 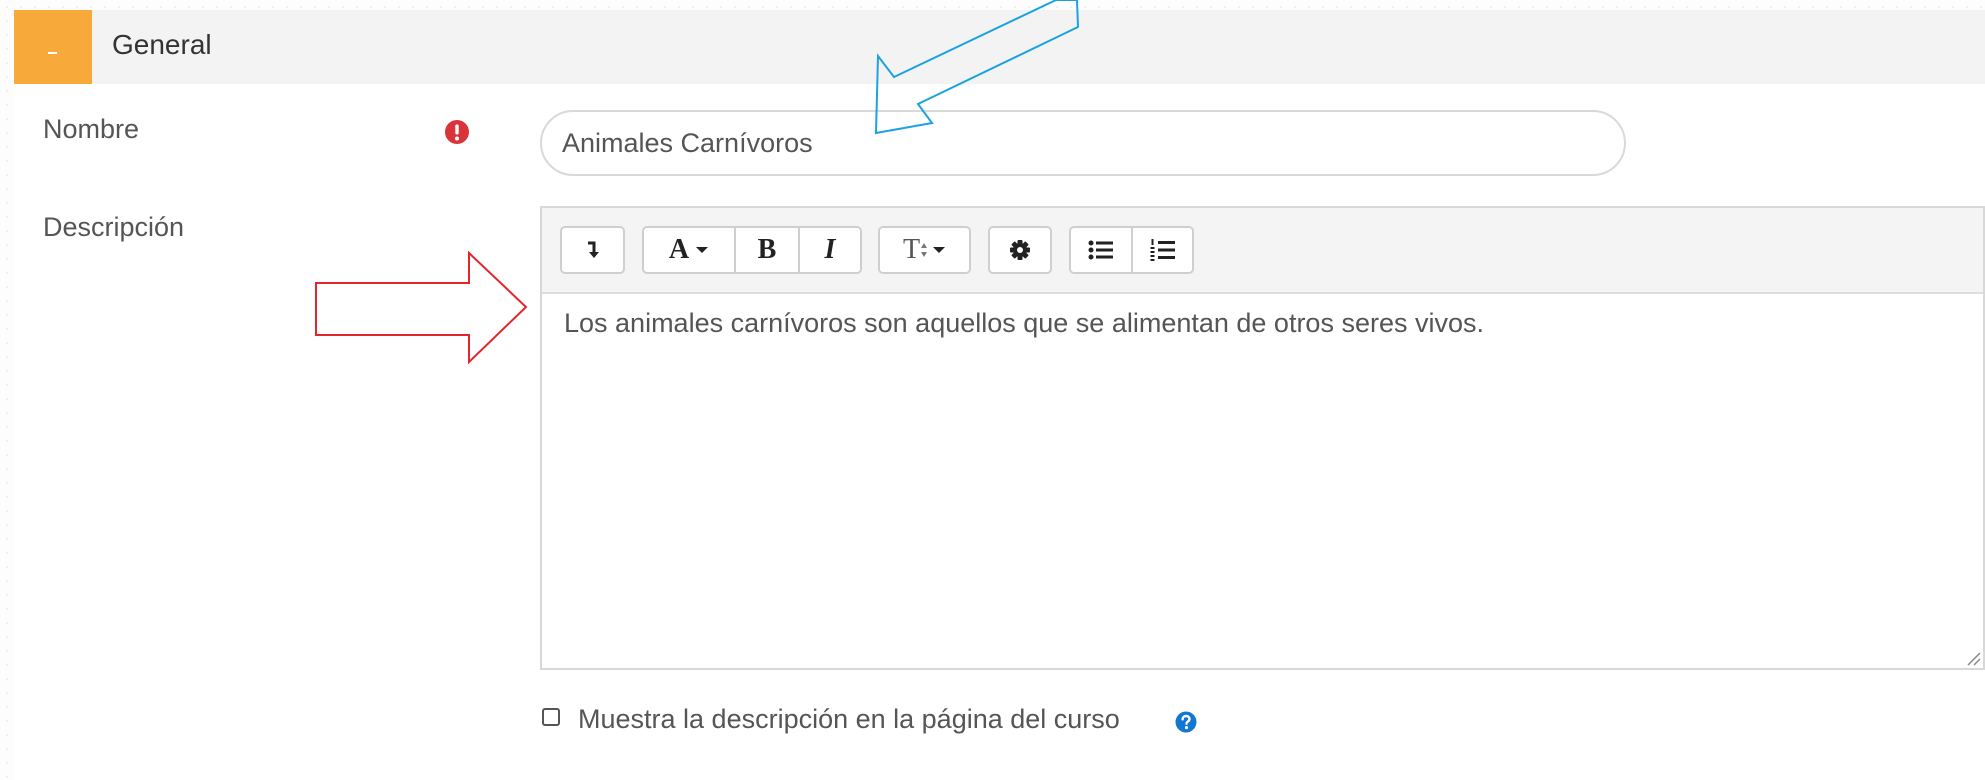 What do you see at coordinates (457, 132) in the screenshot?
I see `required-icon` at bounding box center [457, 132].